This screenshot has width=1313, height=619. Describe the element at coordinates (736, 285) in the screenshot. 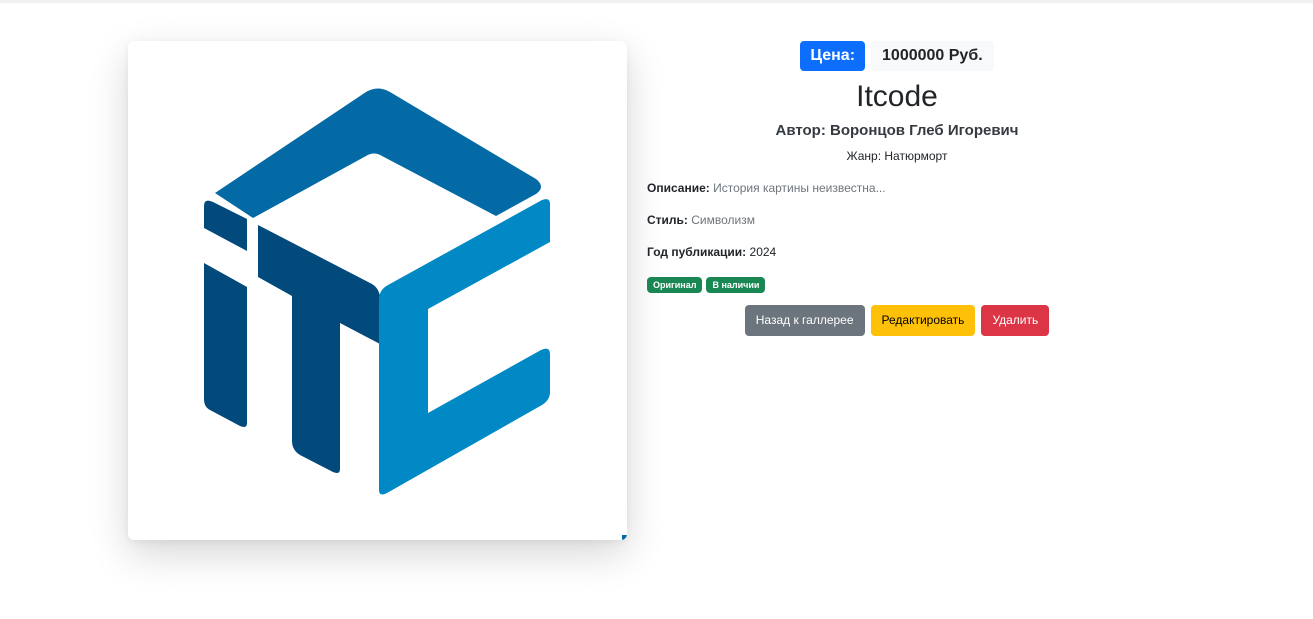

I see `in-stock-badge: В наличии` at that location.